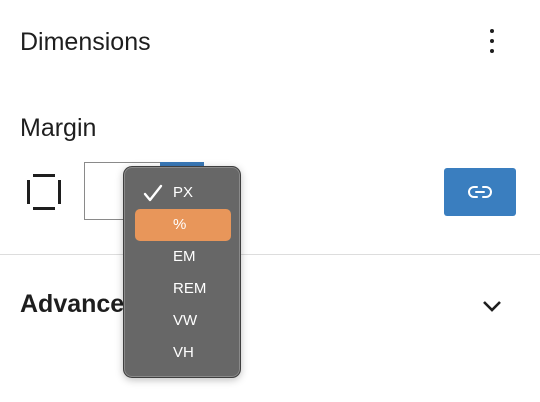 This screenshot has width=540, height=402. What do you see at coordinates (492, 31) in the screenshot?
I see `more-vertical-icon` at bounding box center [492, 31].